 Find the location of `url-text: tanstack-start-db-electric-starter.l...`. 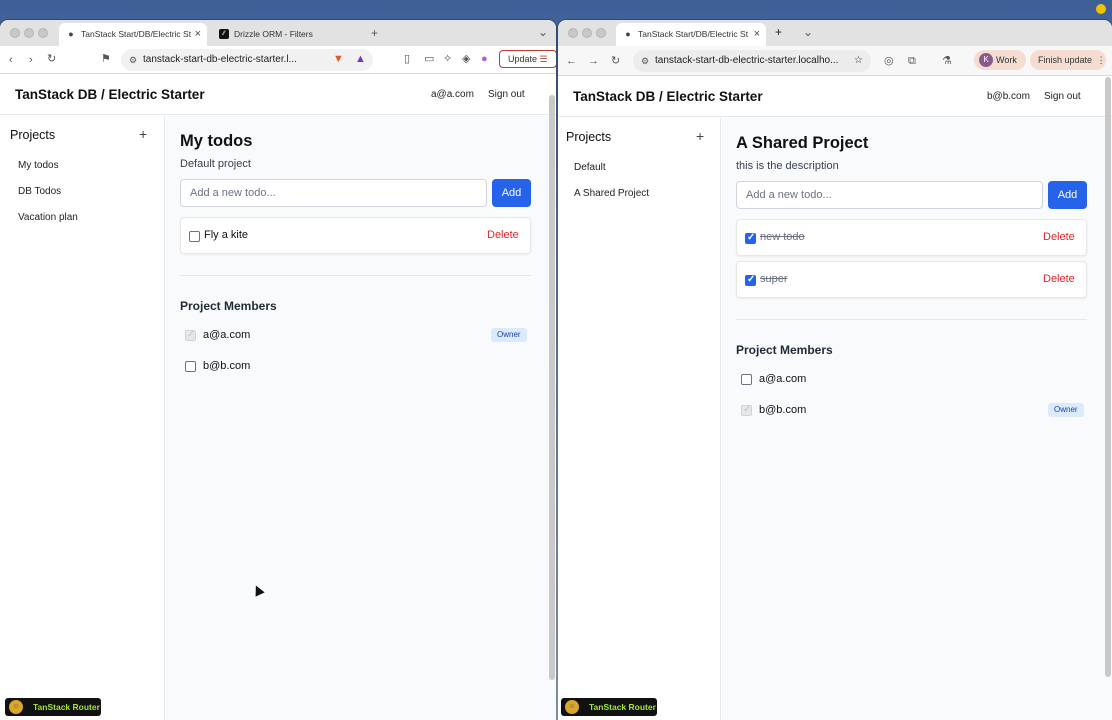

url-text: tanstack-start-db-electric-starter.l... is located at coordinates (220, 59).